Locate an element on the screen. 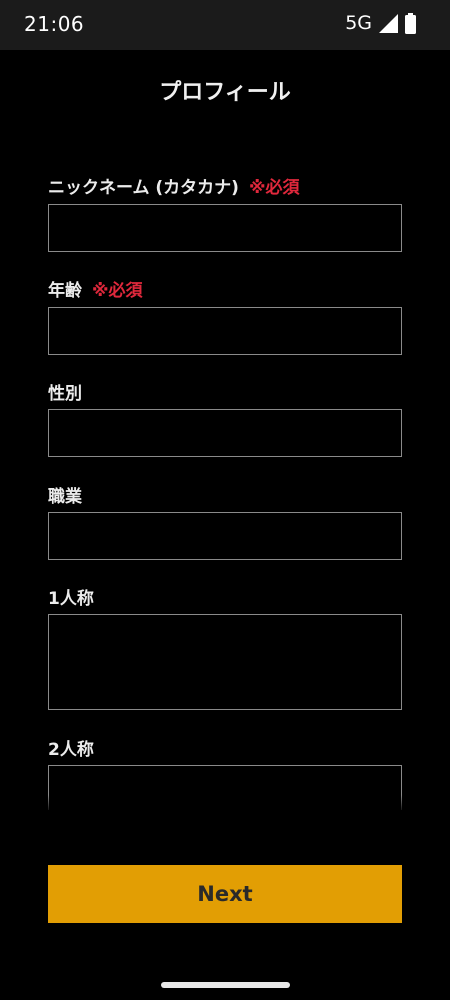 The width and height of the screenshot is (450, 1000). status-indicators: 5G is located at coordinates (380, 23).